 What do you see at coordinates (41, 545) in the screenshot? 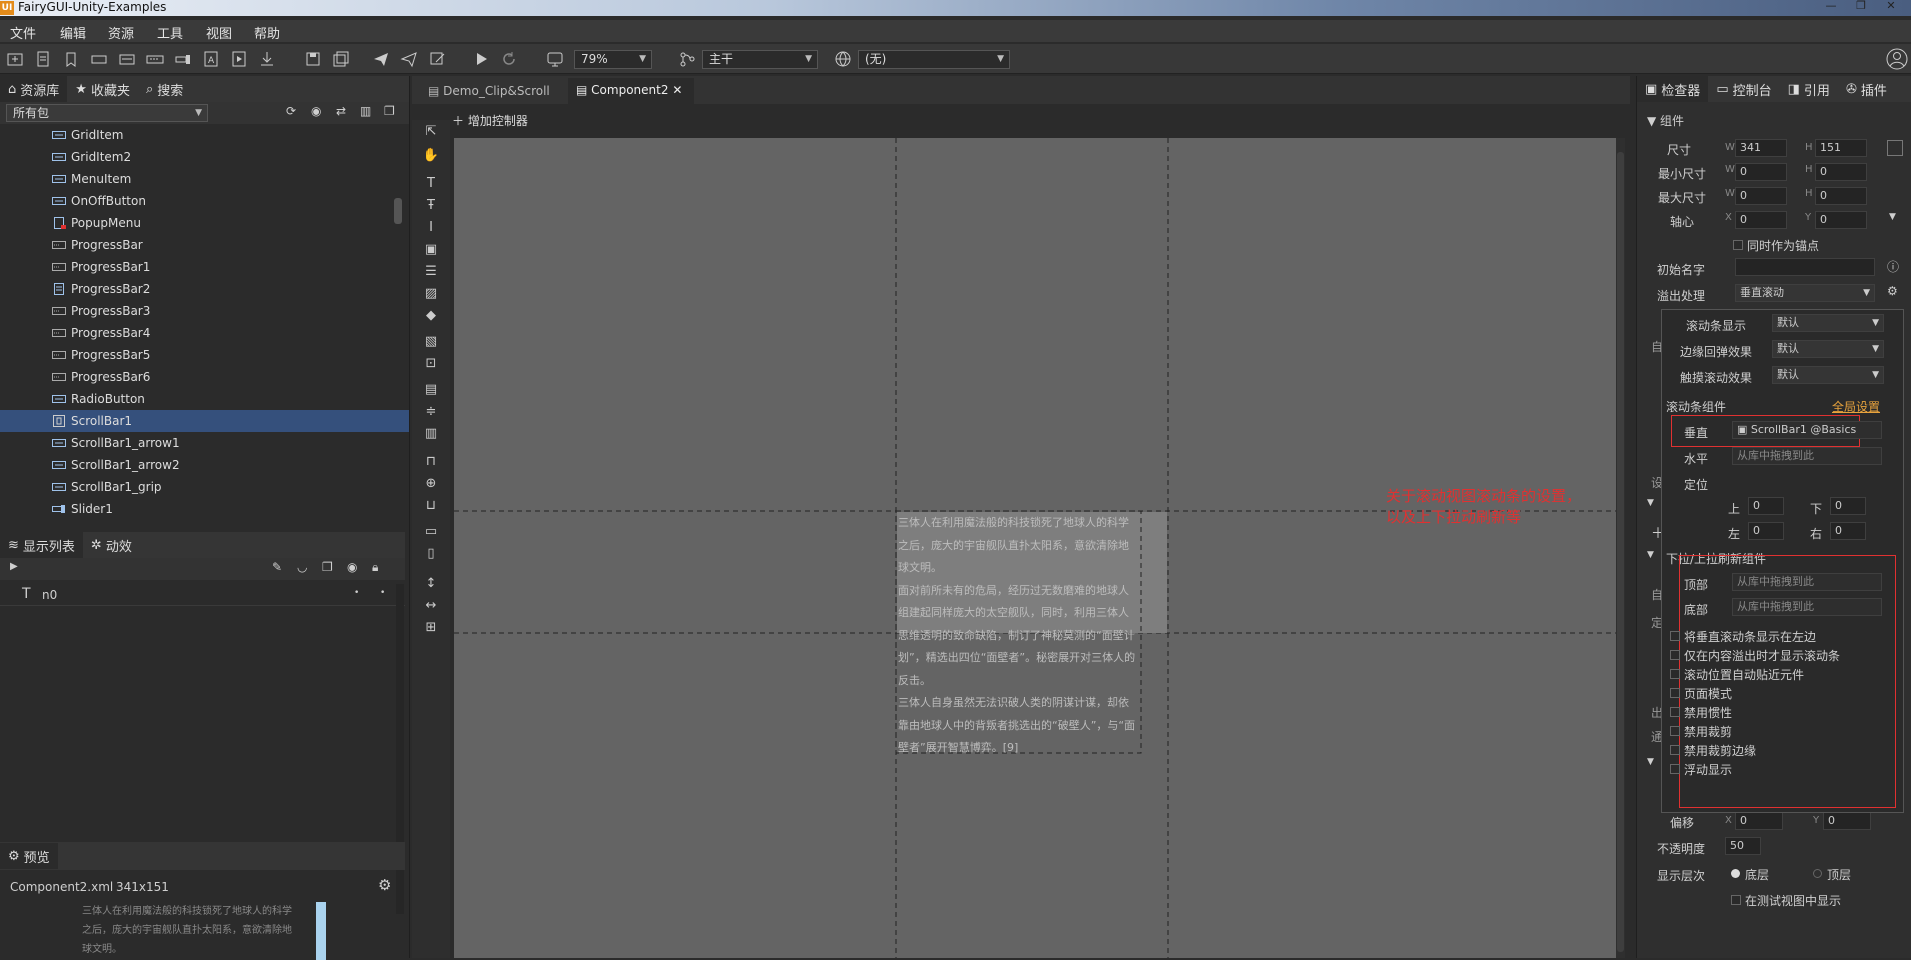
I see `tab-display-list: ≋ 显示列表` at bounding box center [41, 545].